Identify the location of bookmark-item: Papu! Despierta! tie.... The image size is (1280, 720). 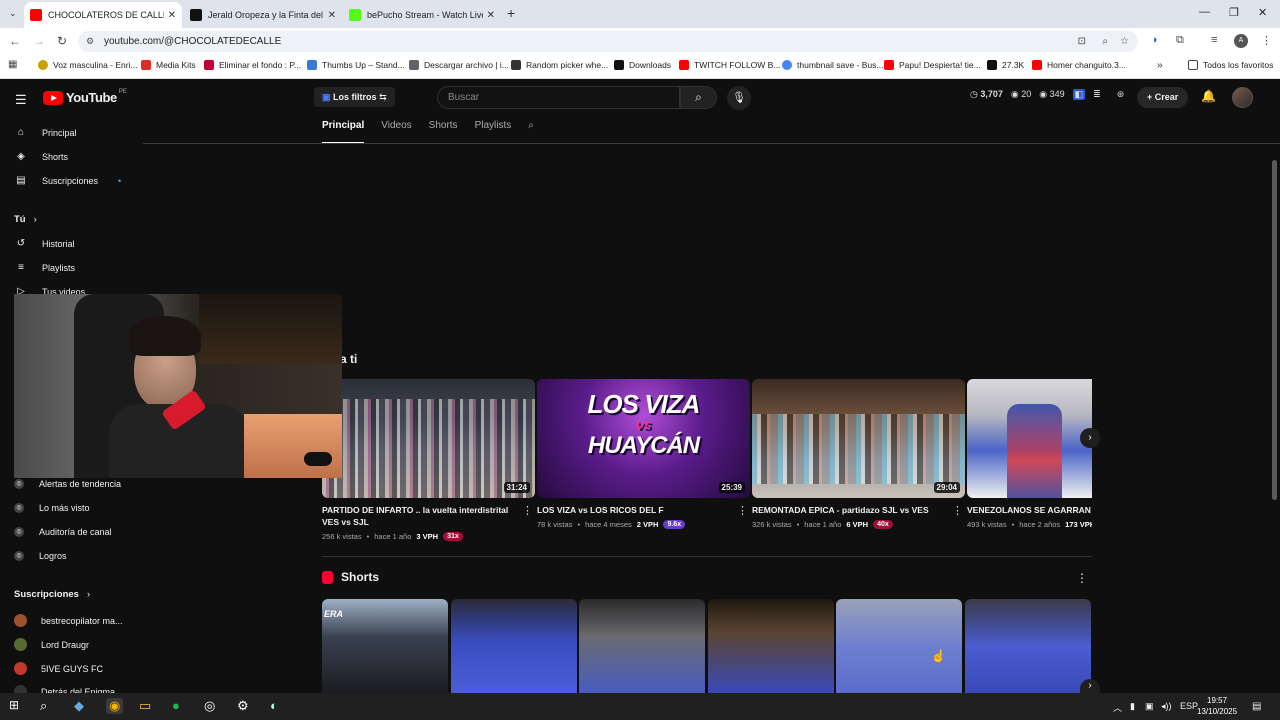
(932, 65).